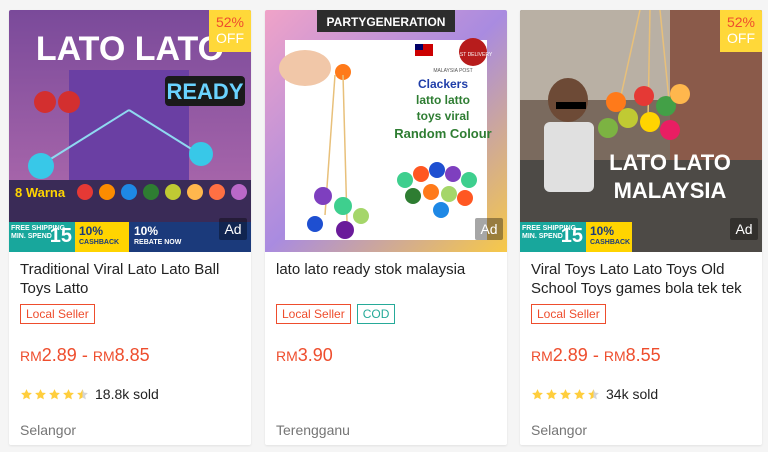 This screenshot has height=452, width=768. What do you see at coordinates (85, 355) in the screenshot?
I see `product-price: RM2.89 - RM8.85` at bounding box center [85, 355].